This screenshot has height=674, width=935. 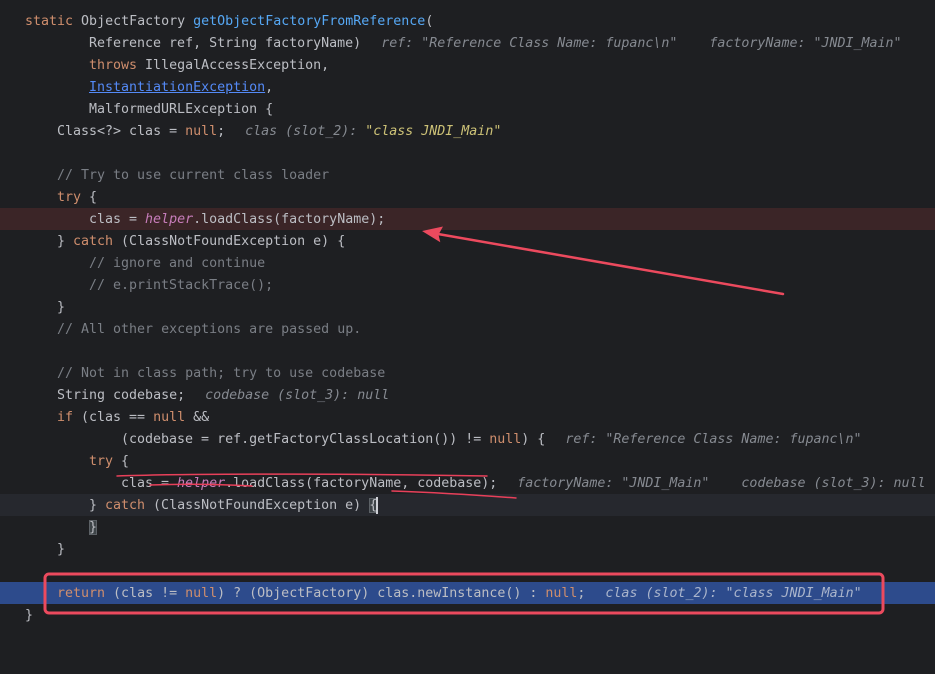 I want to click on text-cursor, so click(x=377, y=505).